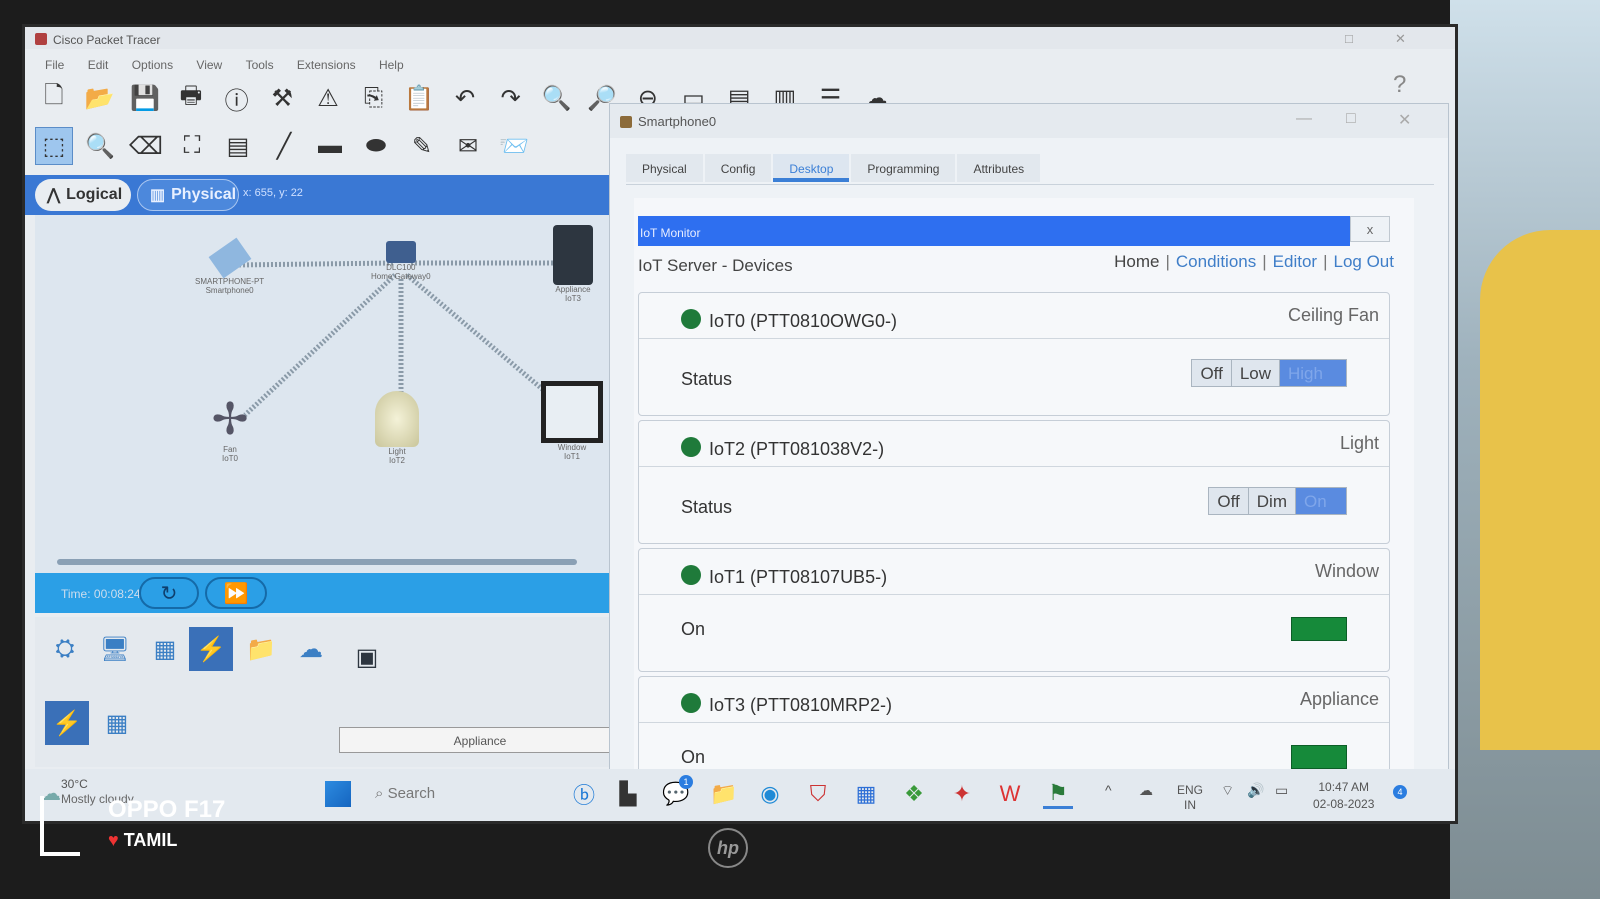  Describe the element at coordinates (914, 794) in the screenshot. I see `tips-icon: ❖` at that location.